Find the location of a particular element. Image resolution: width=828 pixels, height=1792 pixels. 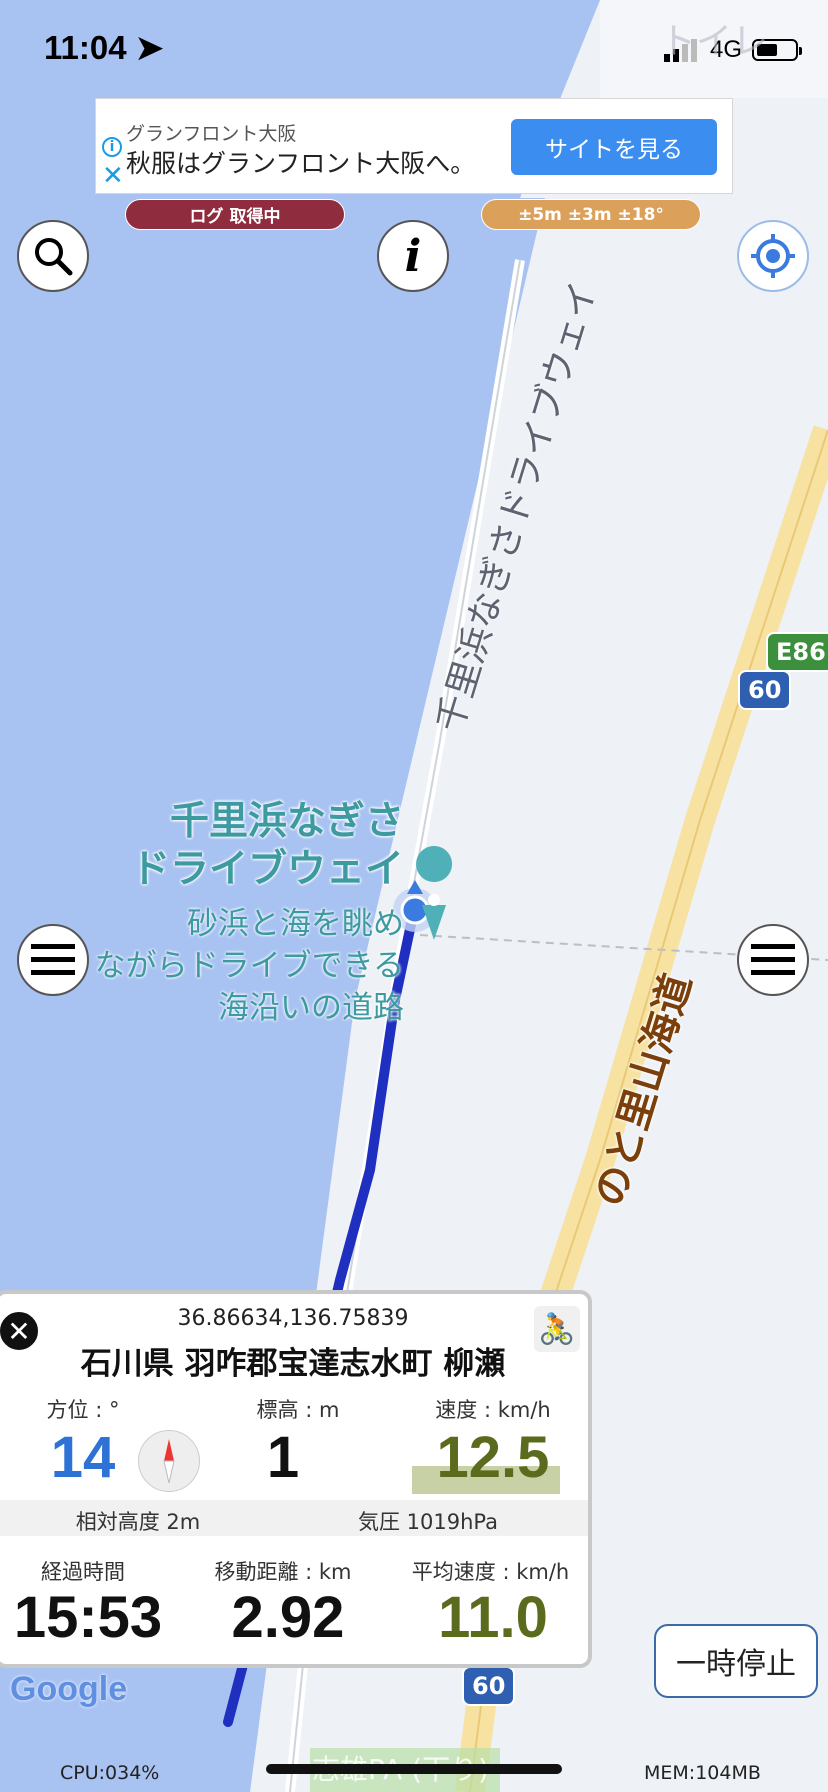

ad-sponsor: グランフロント大阪 is located at coordinates (211, 134).